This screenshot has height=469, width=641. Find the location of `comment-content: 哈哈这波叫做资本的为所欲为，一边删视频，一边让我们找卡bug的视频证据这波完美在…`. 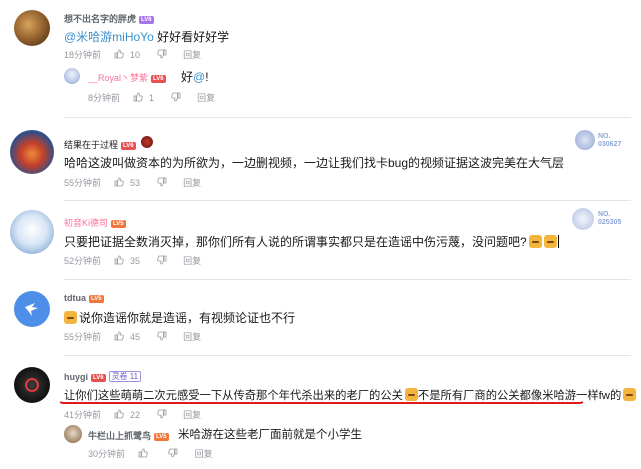

comment-content: 哈哈这波叫做资本的为所欲为，一边删视频，一边让我们找卡bug的视频证据这波完美在… is located at coordinates (314, 162).